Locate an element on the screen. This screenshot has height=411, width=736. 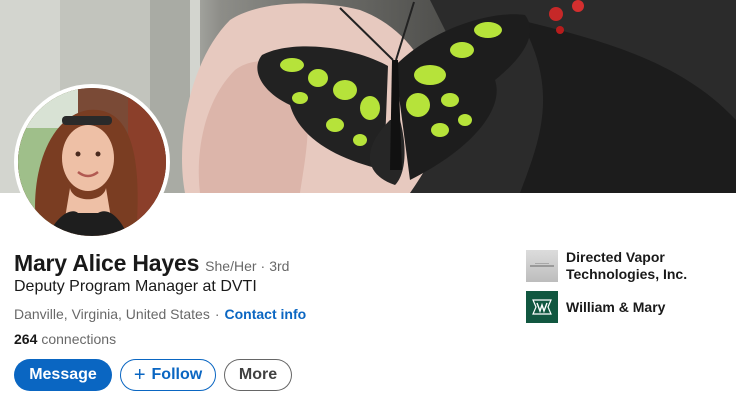
profile-actions: Message + Follow More is located at coordinates (153, 375).